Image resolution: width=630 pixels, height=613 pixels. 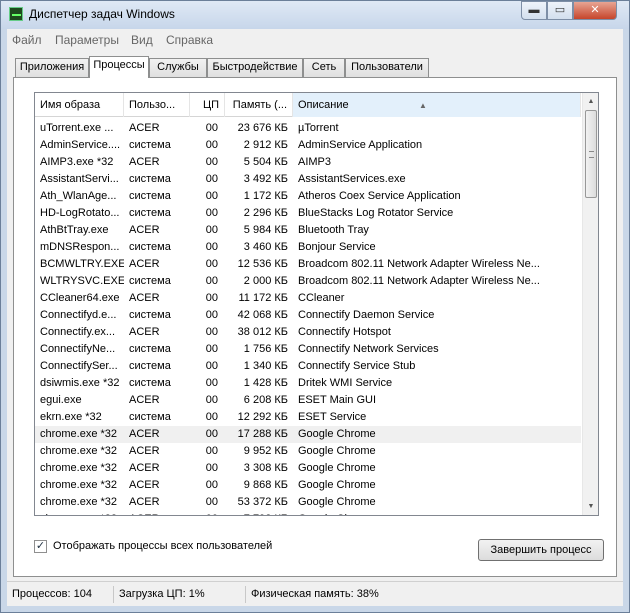 I want to click on show-all-users-label: Отображать процессы всех пользователей, so click(x=162, y=546).